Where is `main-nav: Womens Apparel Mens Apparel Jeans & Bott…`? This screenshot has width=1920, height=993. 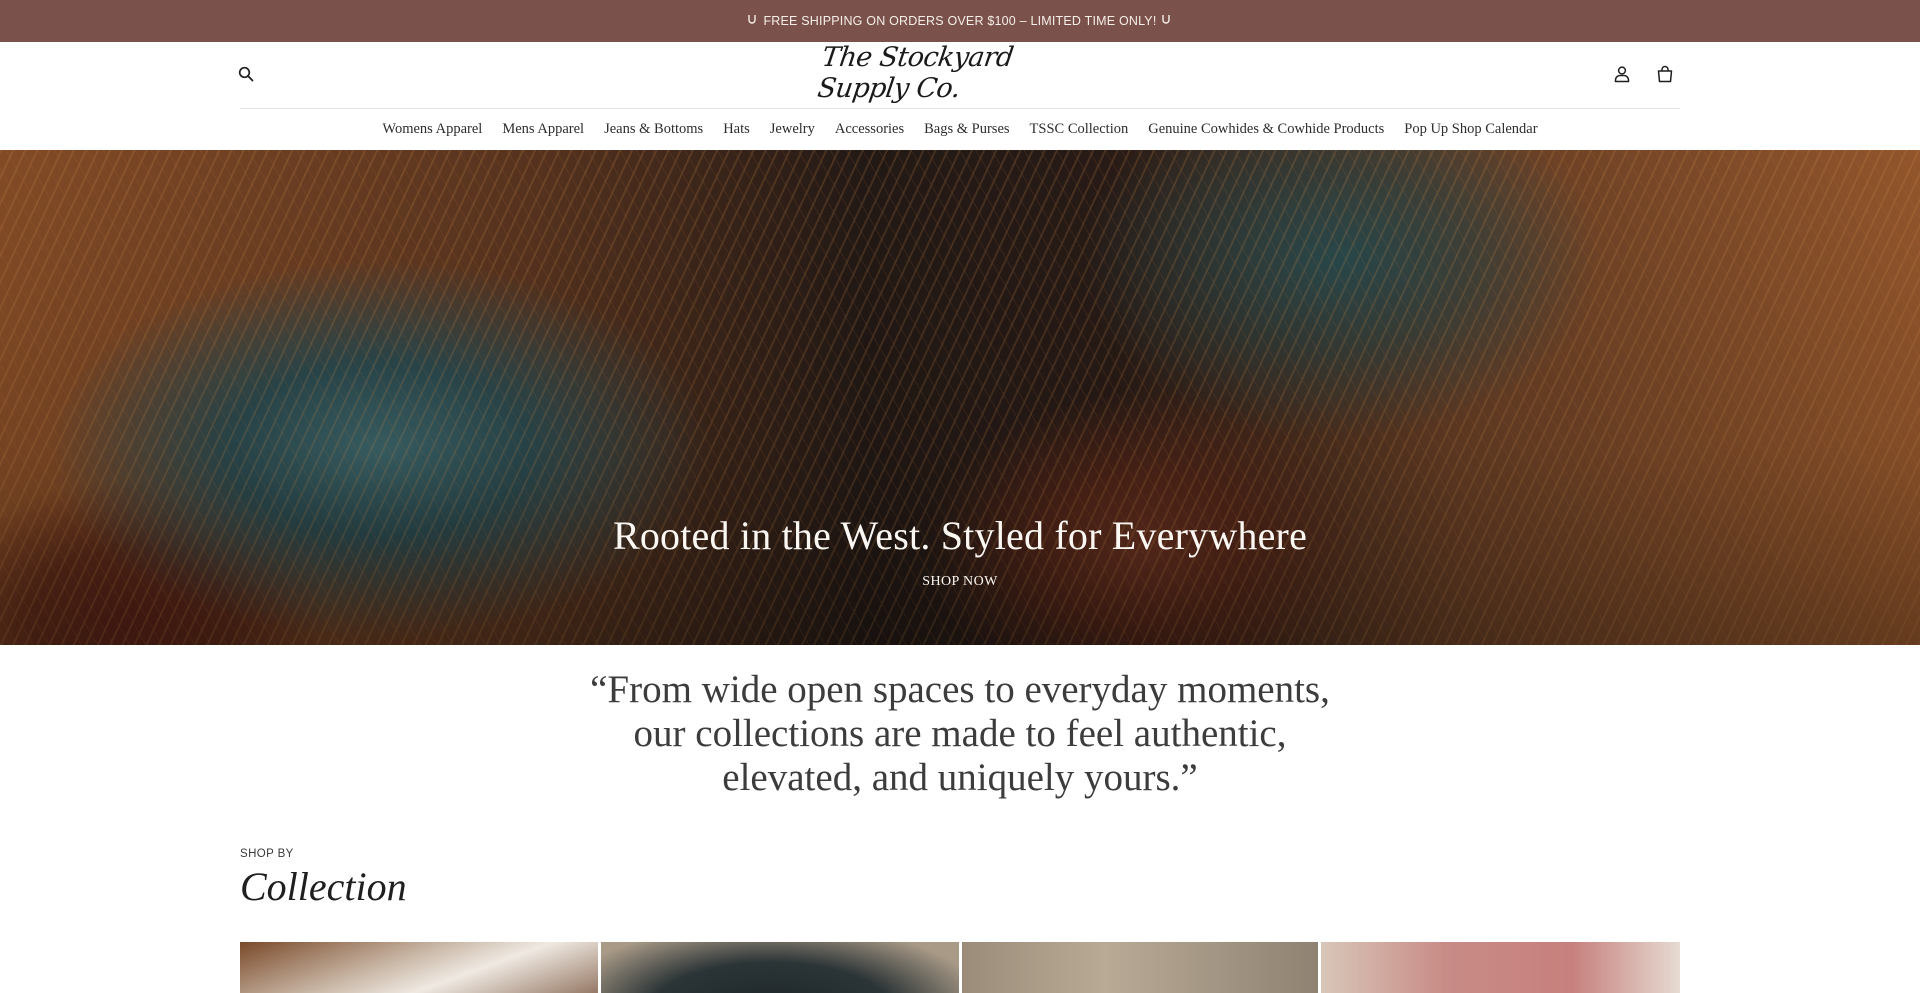 main-nav: Womens Apparel Mens Apparel Jeans & Bott… is located at coordinates (960, 129).